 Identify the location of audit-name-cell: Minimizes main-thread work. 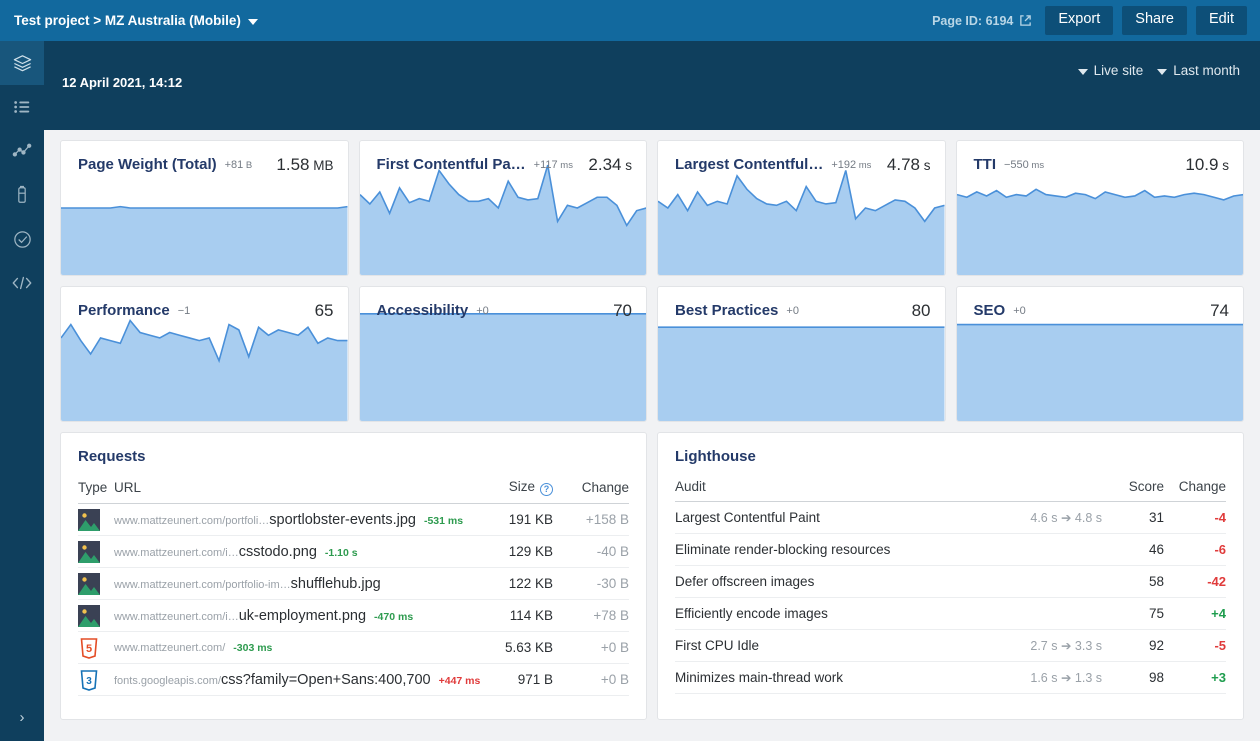
(828, 677).